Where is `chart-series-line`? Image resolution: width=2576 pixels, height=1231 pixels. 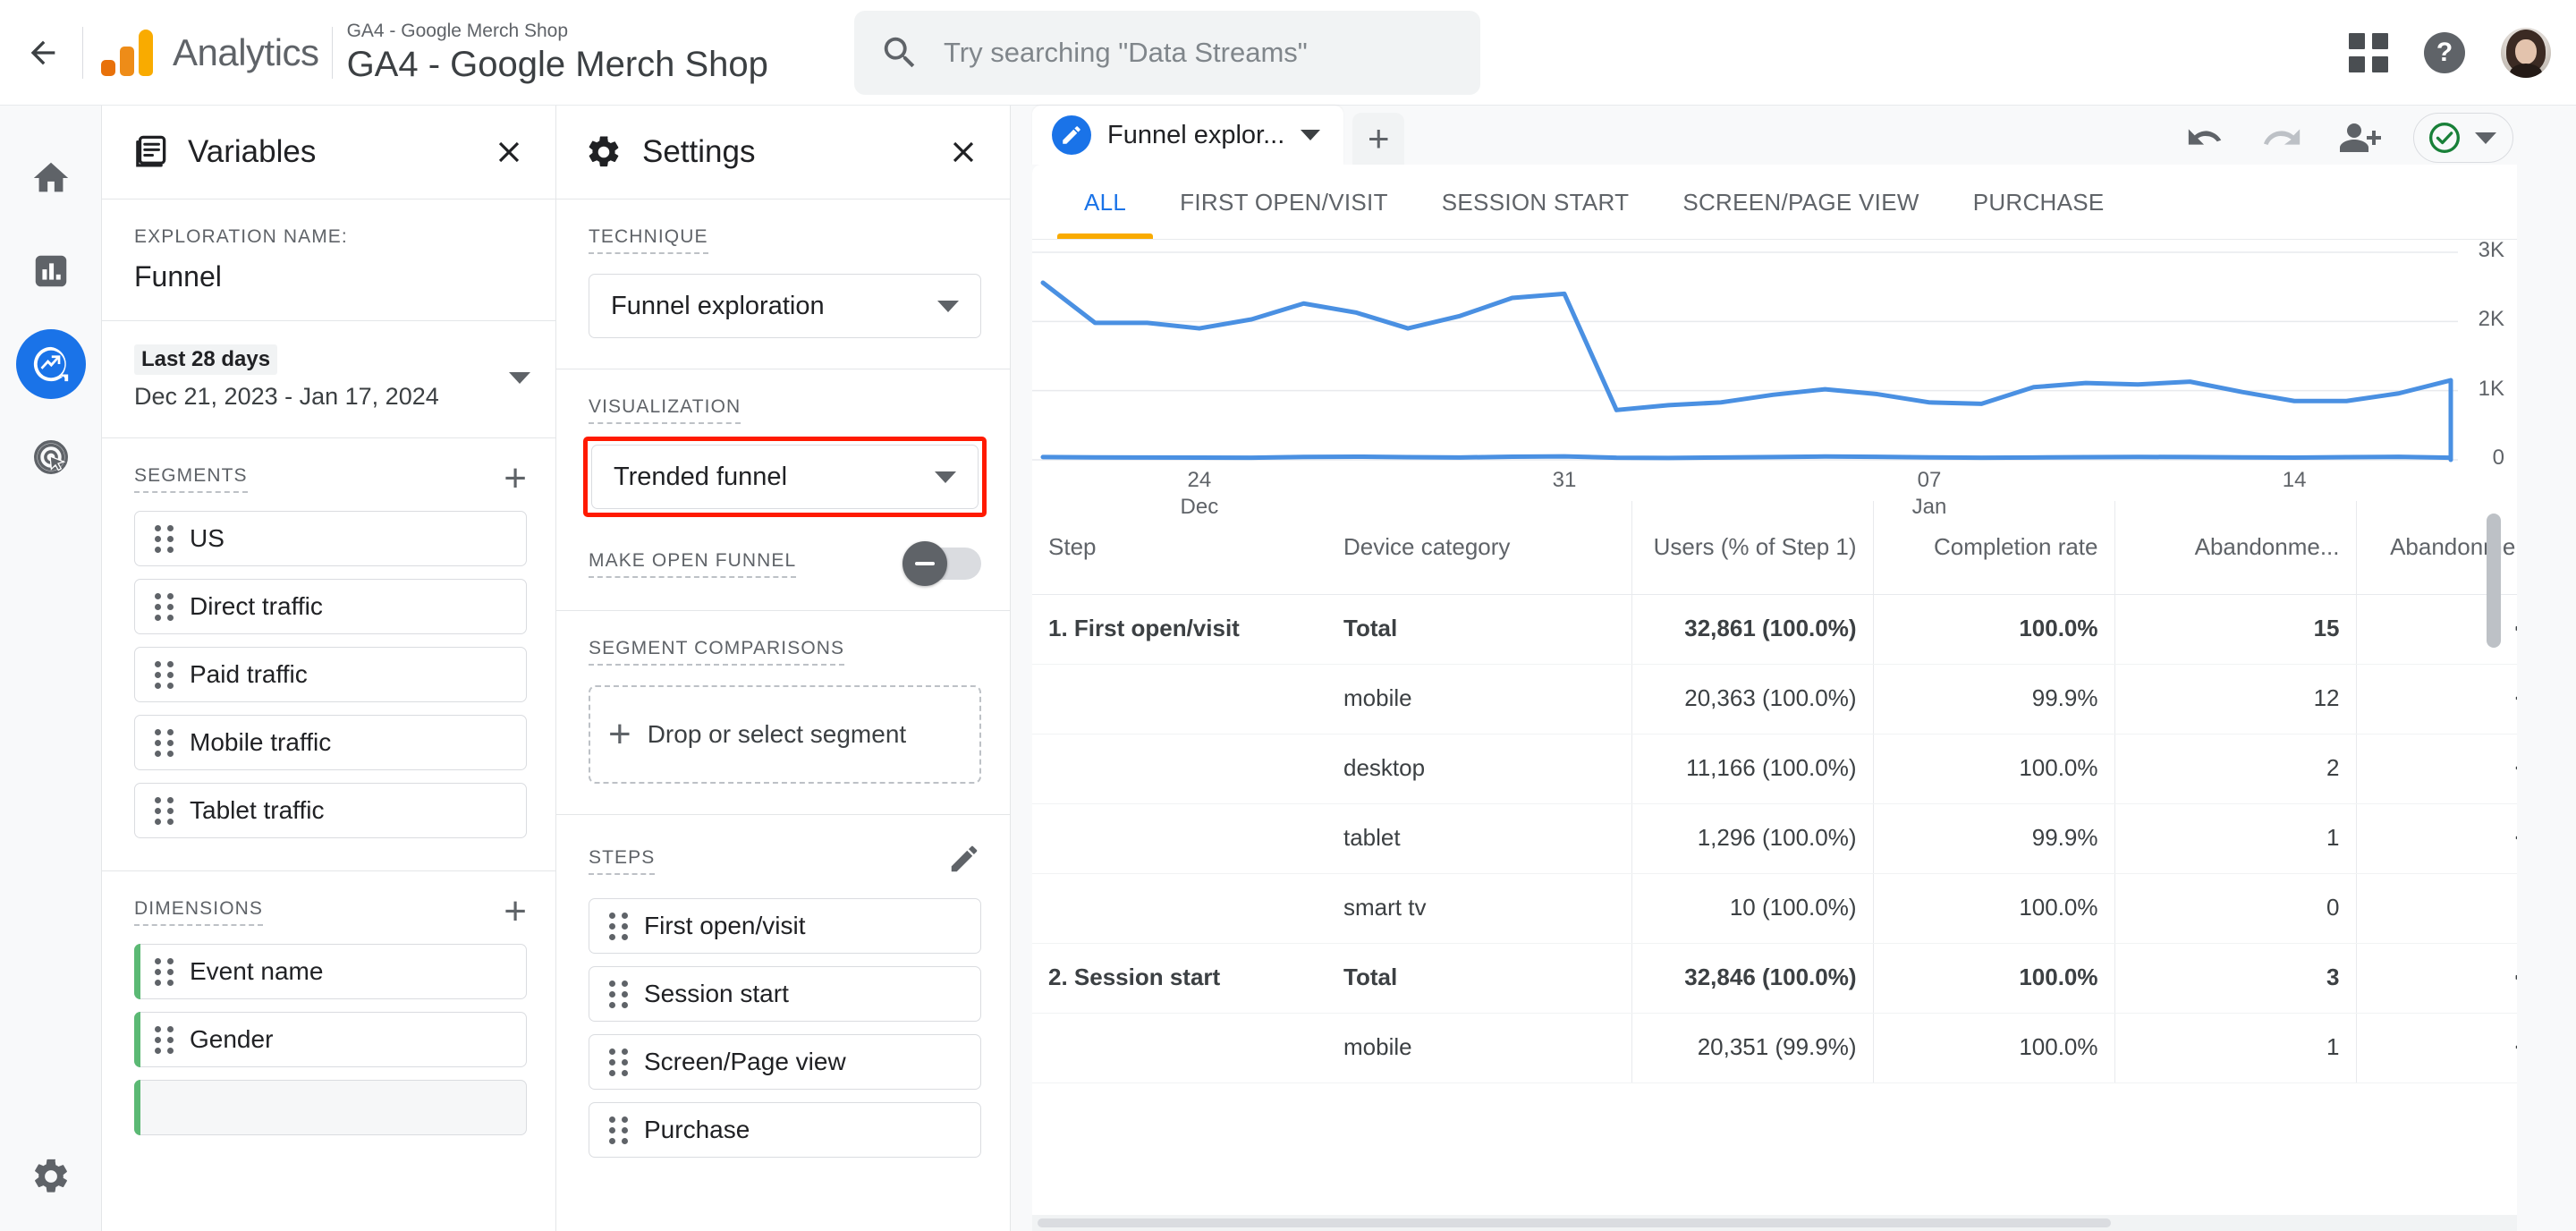
chart-series-line is located at coordinates (1746, 457).